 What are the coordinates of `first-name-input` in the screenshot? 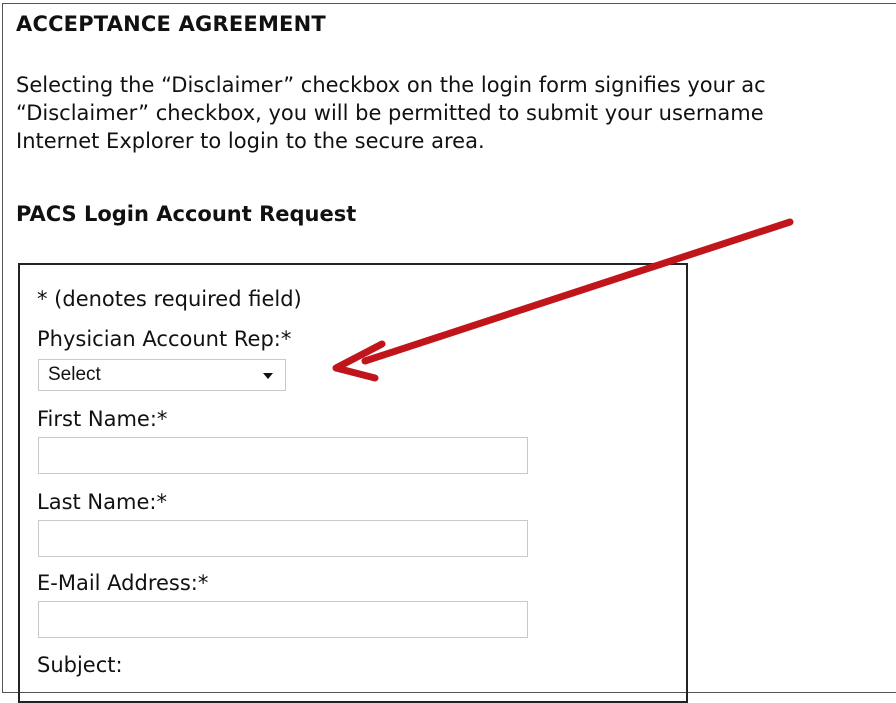 It's located at (283, 455).